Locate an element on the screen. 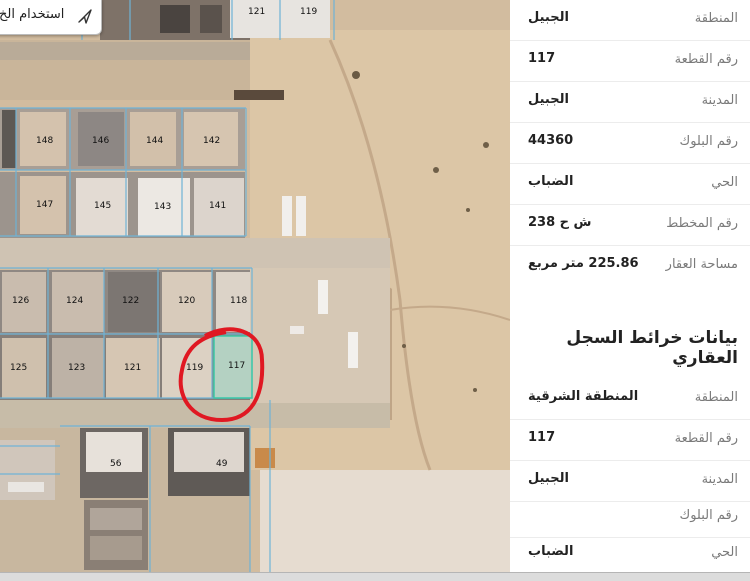  info-row-plan-number: رقم المخطط ش ح 238 is located at coordinates (630, 225).